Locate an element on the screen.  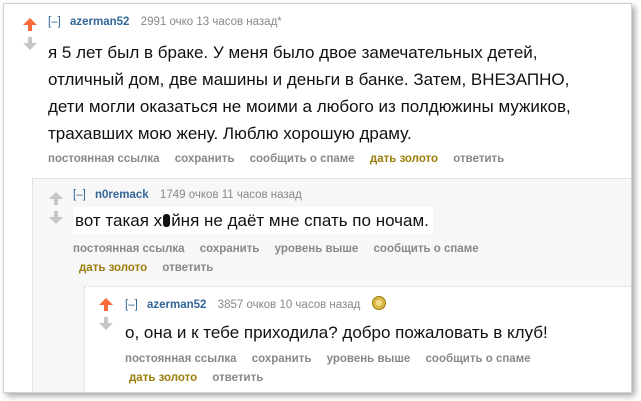
author-link: n0remack is located at coordinates (122, 195).